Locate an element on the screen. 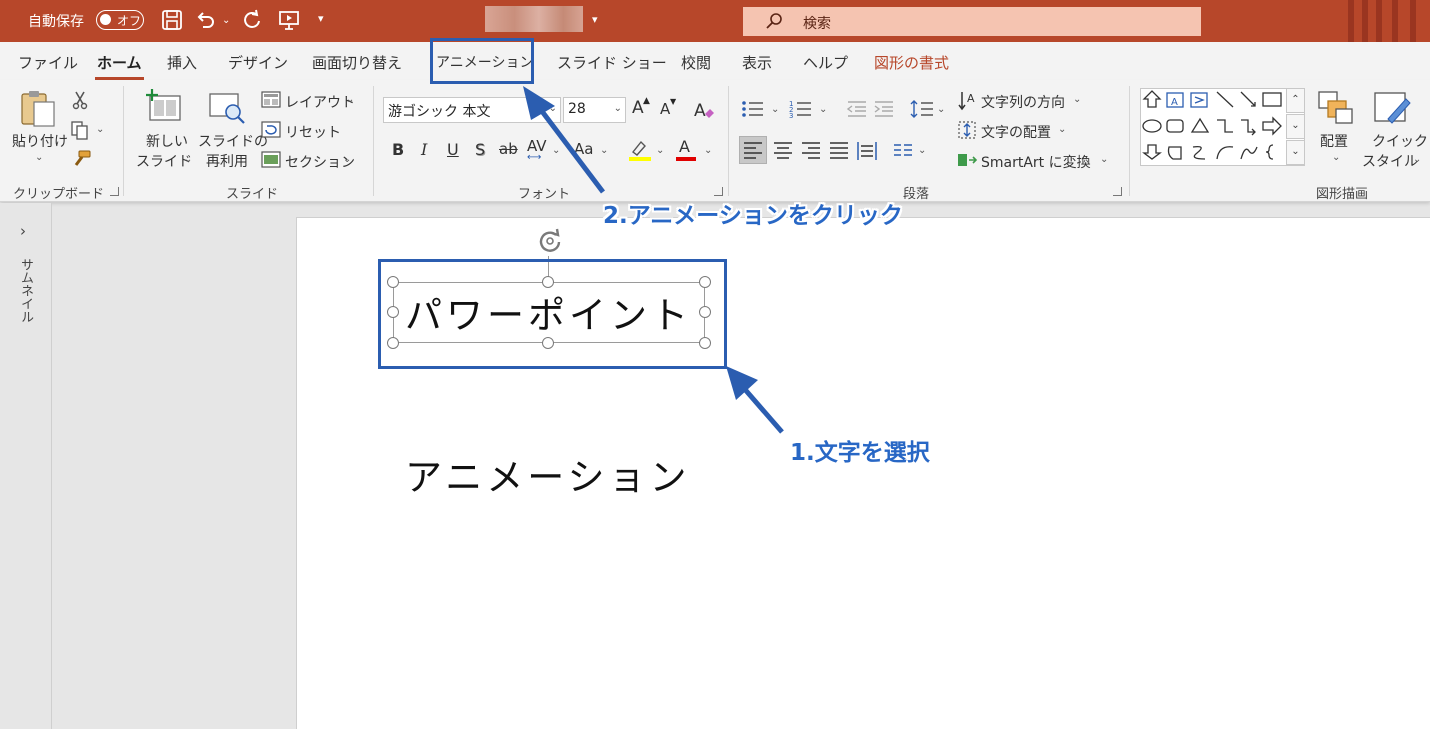 The width and height of the screenshot is (1430, 729). paragraph-launcher-icon is located at coordinates (1117, 191).